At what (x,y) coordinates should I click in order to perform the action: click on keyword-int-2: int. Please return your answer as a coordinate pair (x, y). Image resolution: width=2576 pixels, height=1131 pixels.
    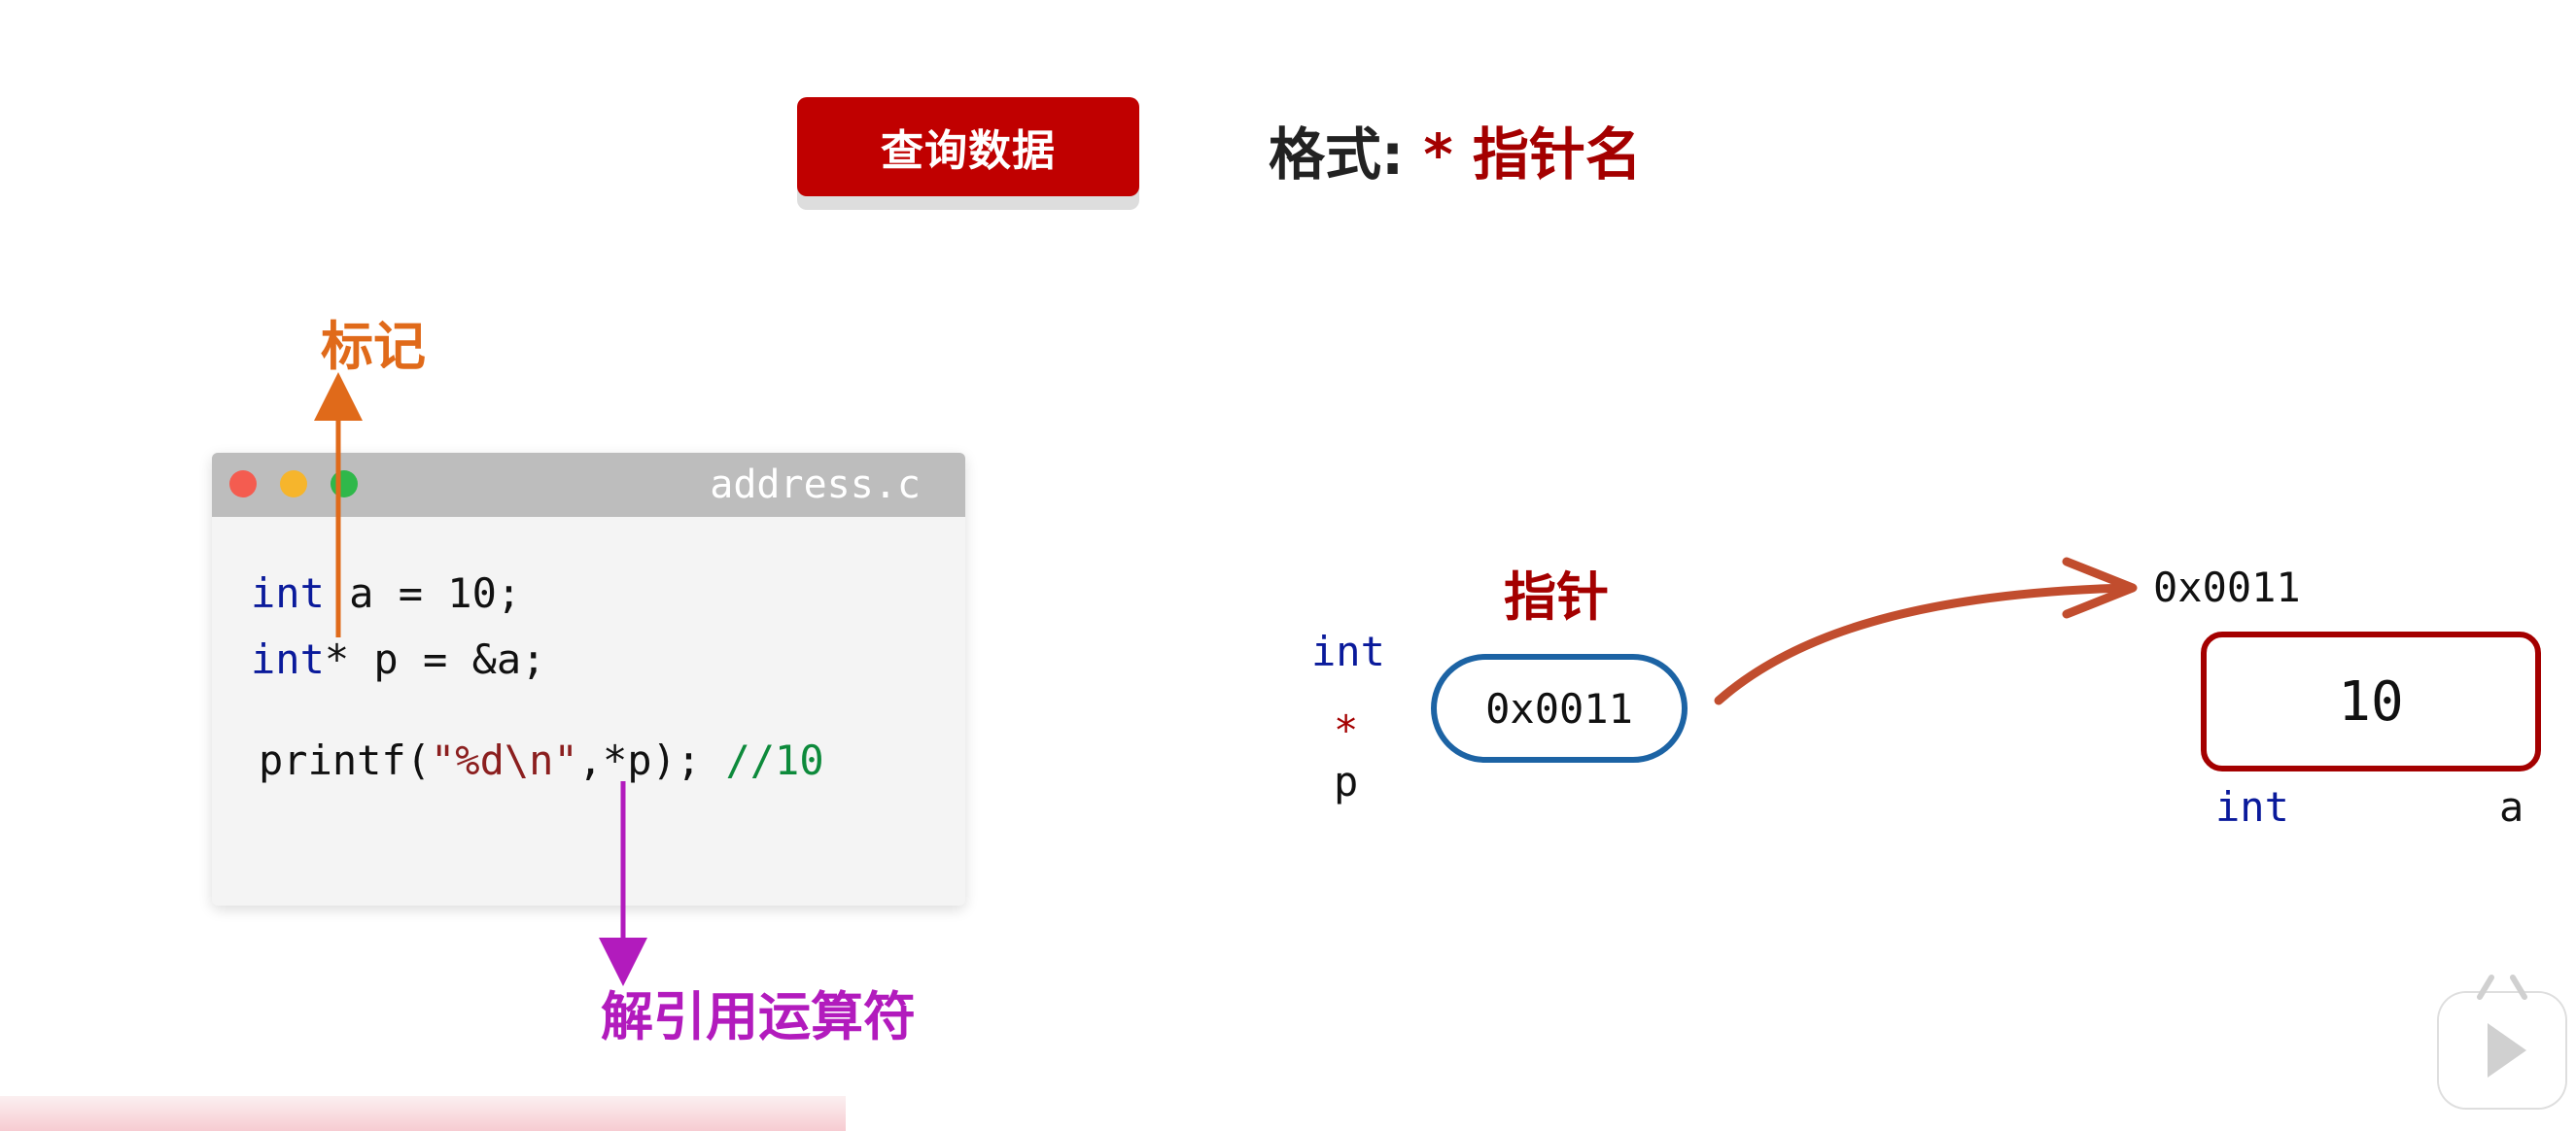
    Looking at the image, I should click on (288, 659).